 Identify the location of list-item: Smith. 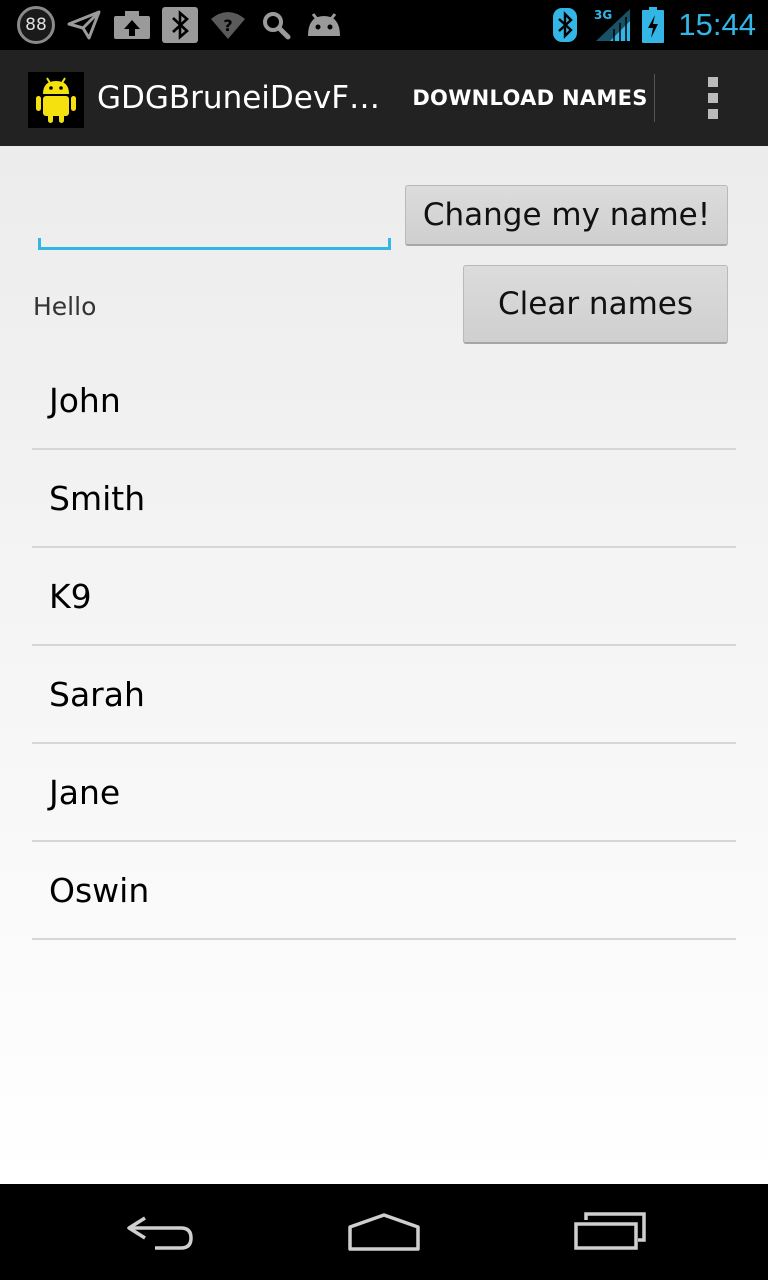
(384, 499).